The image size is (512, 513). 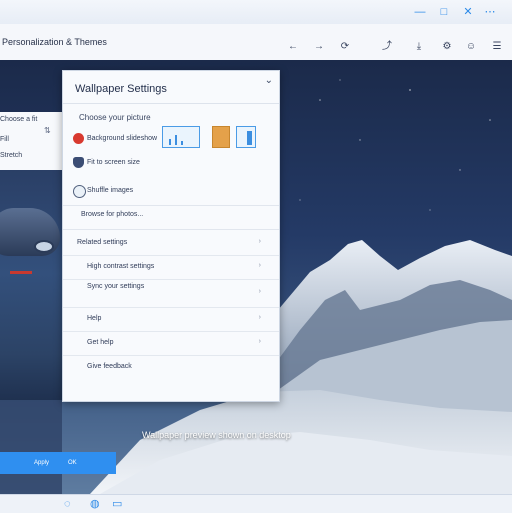 What do you see at coordinates (19, 119) in the screenshot?
I see `fit-label: Choose a fit` at bounding box center [19, 119].